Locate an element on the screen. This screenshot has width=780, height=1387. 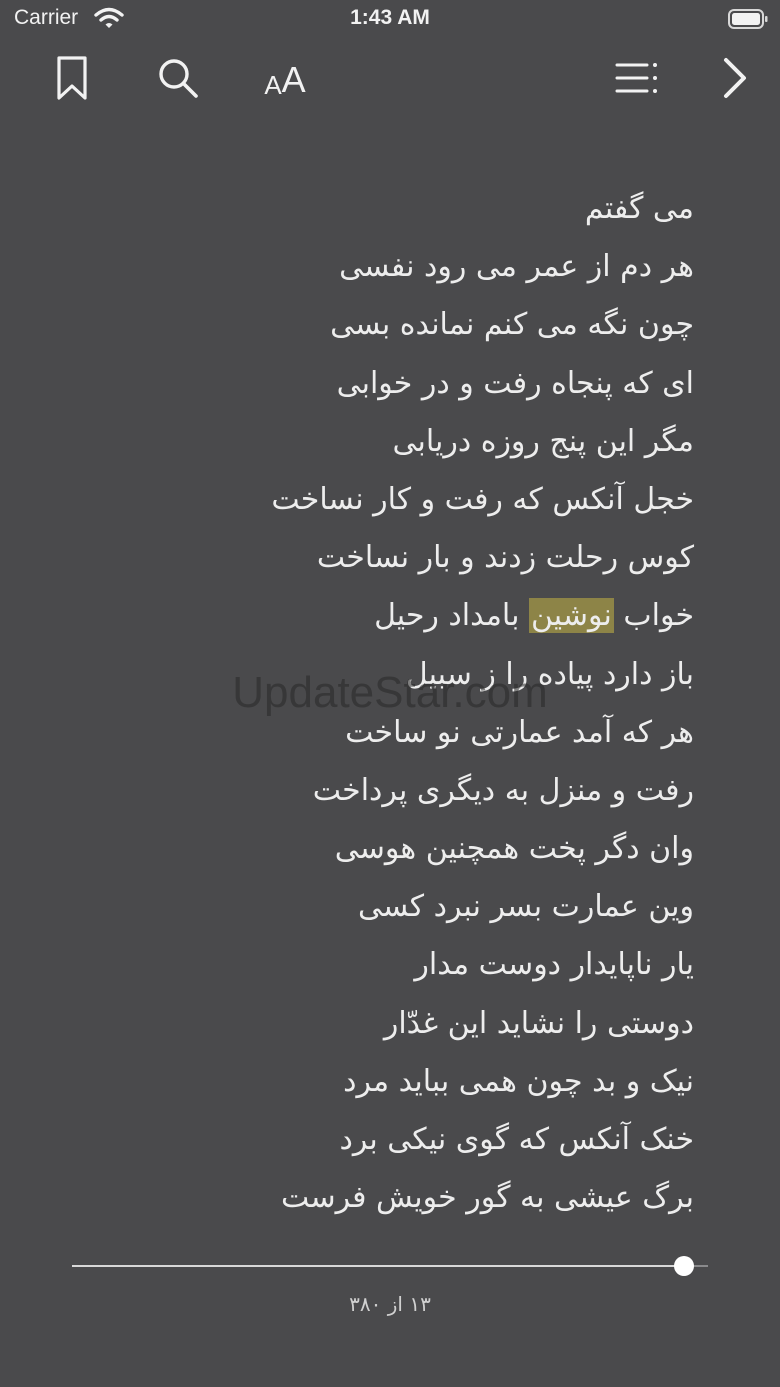
table-of-contents-button is located at coordinates (637, 80).